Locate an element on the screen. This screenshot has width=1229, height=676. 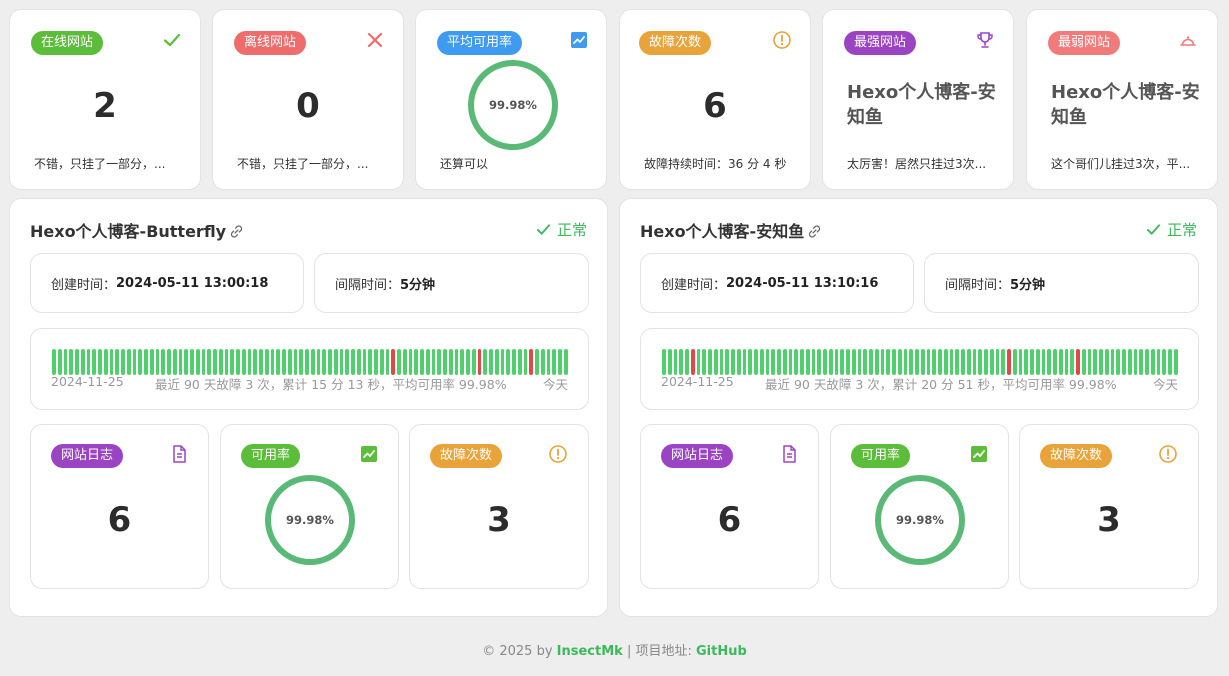
author-link: InsectMk is located at coordinates (590, 651).